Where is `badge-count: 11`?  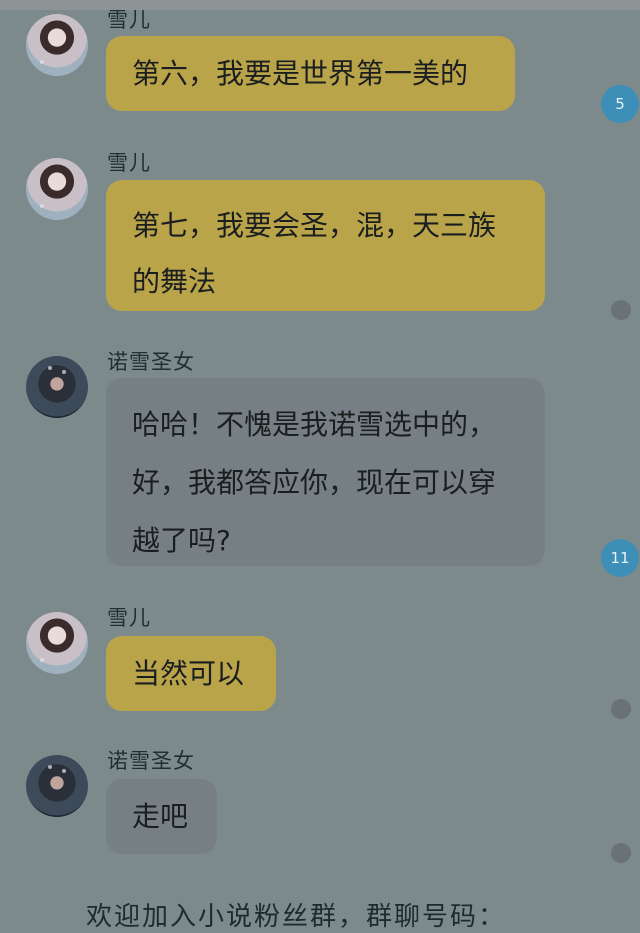
badge-count: 11 is located at coordinates (620, 558).